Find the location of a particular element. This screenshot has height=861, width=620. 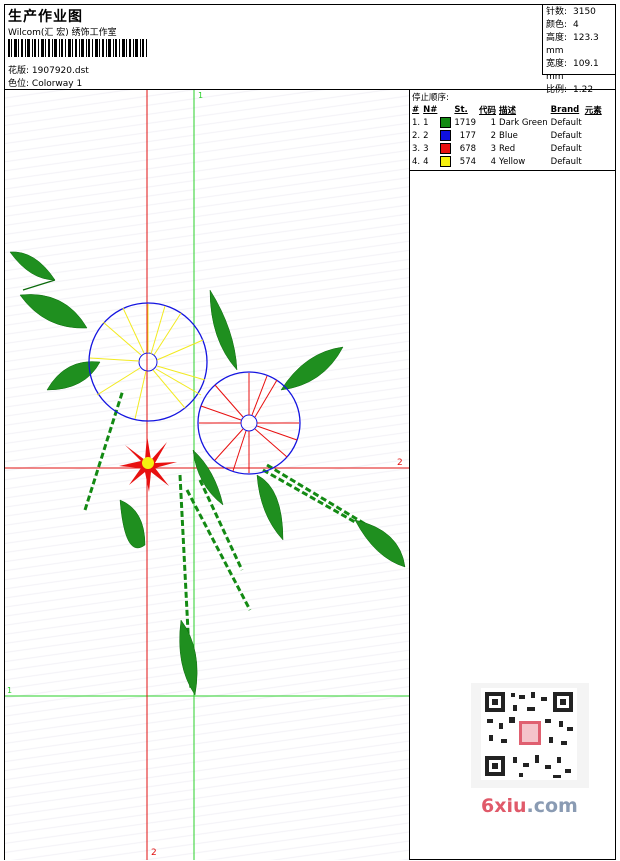

design-file: 1907920.dst is located at coordinates (60, 71).